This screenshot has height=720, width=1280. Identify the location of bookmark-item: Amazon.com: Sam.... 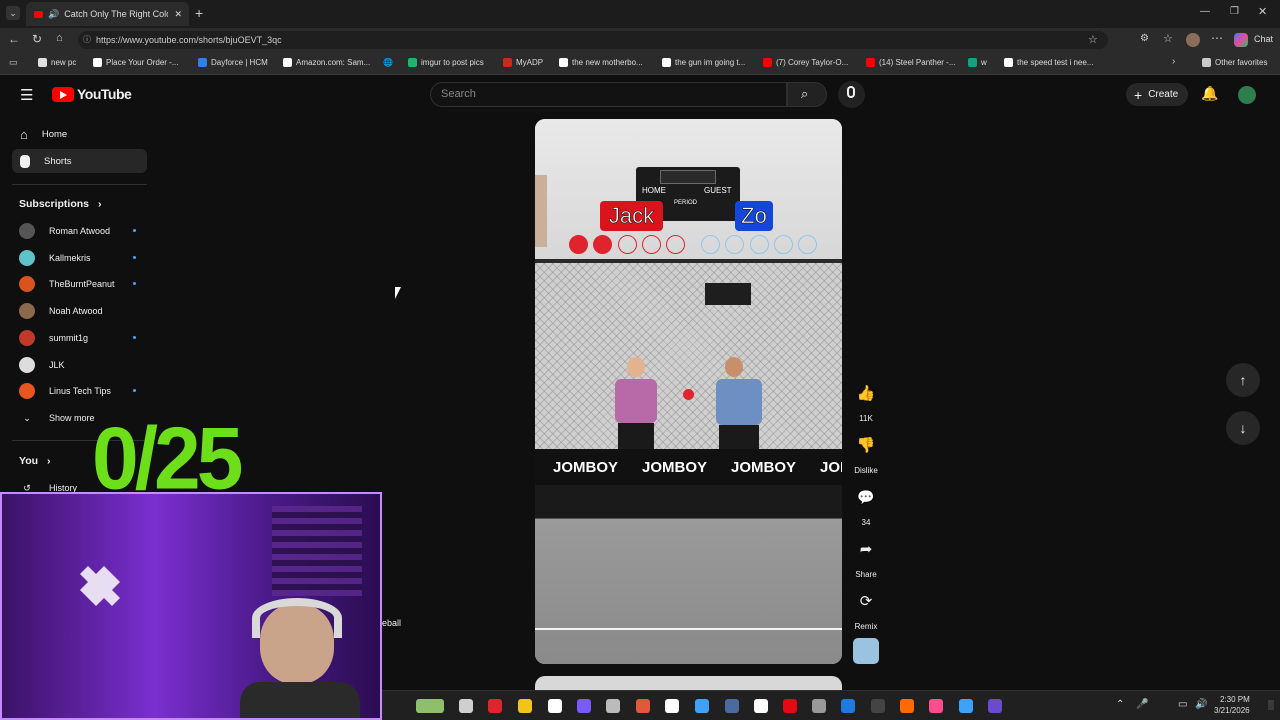
(326, 62).